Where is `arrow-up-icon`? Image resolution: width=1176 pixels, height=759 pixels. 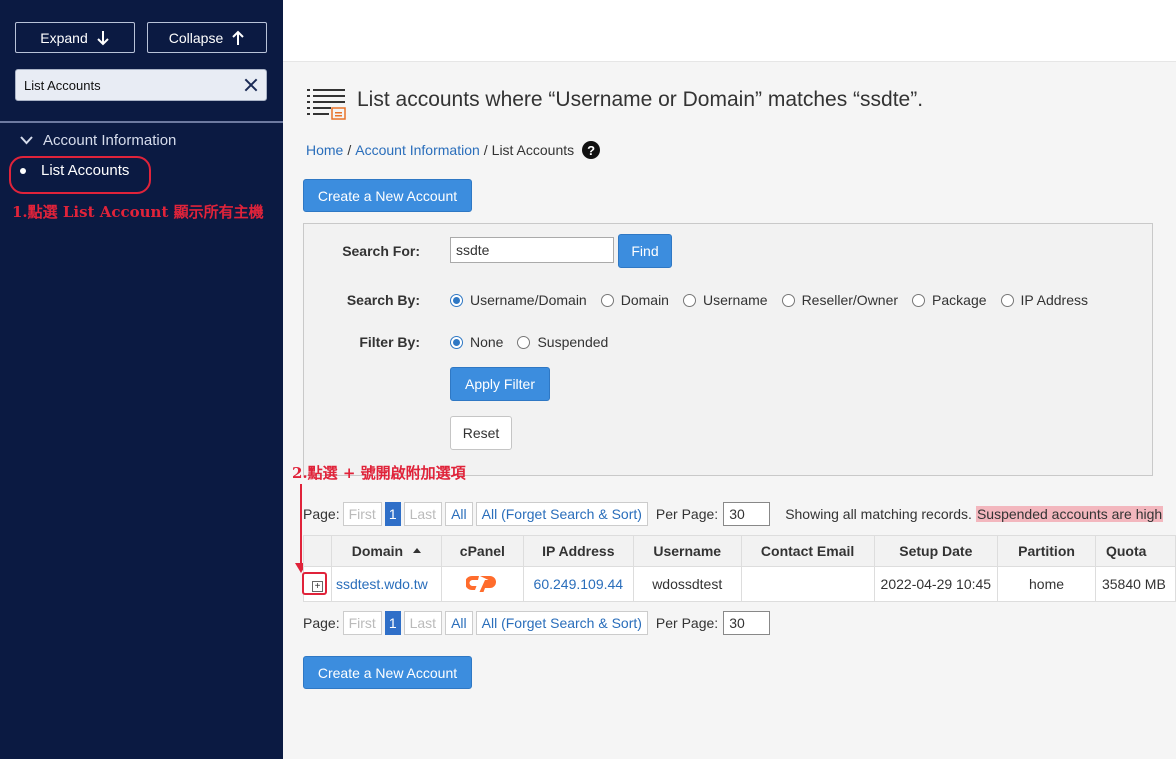 arrow-up-icon is located at coordinates (238, 37).